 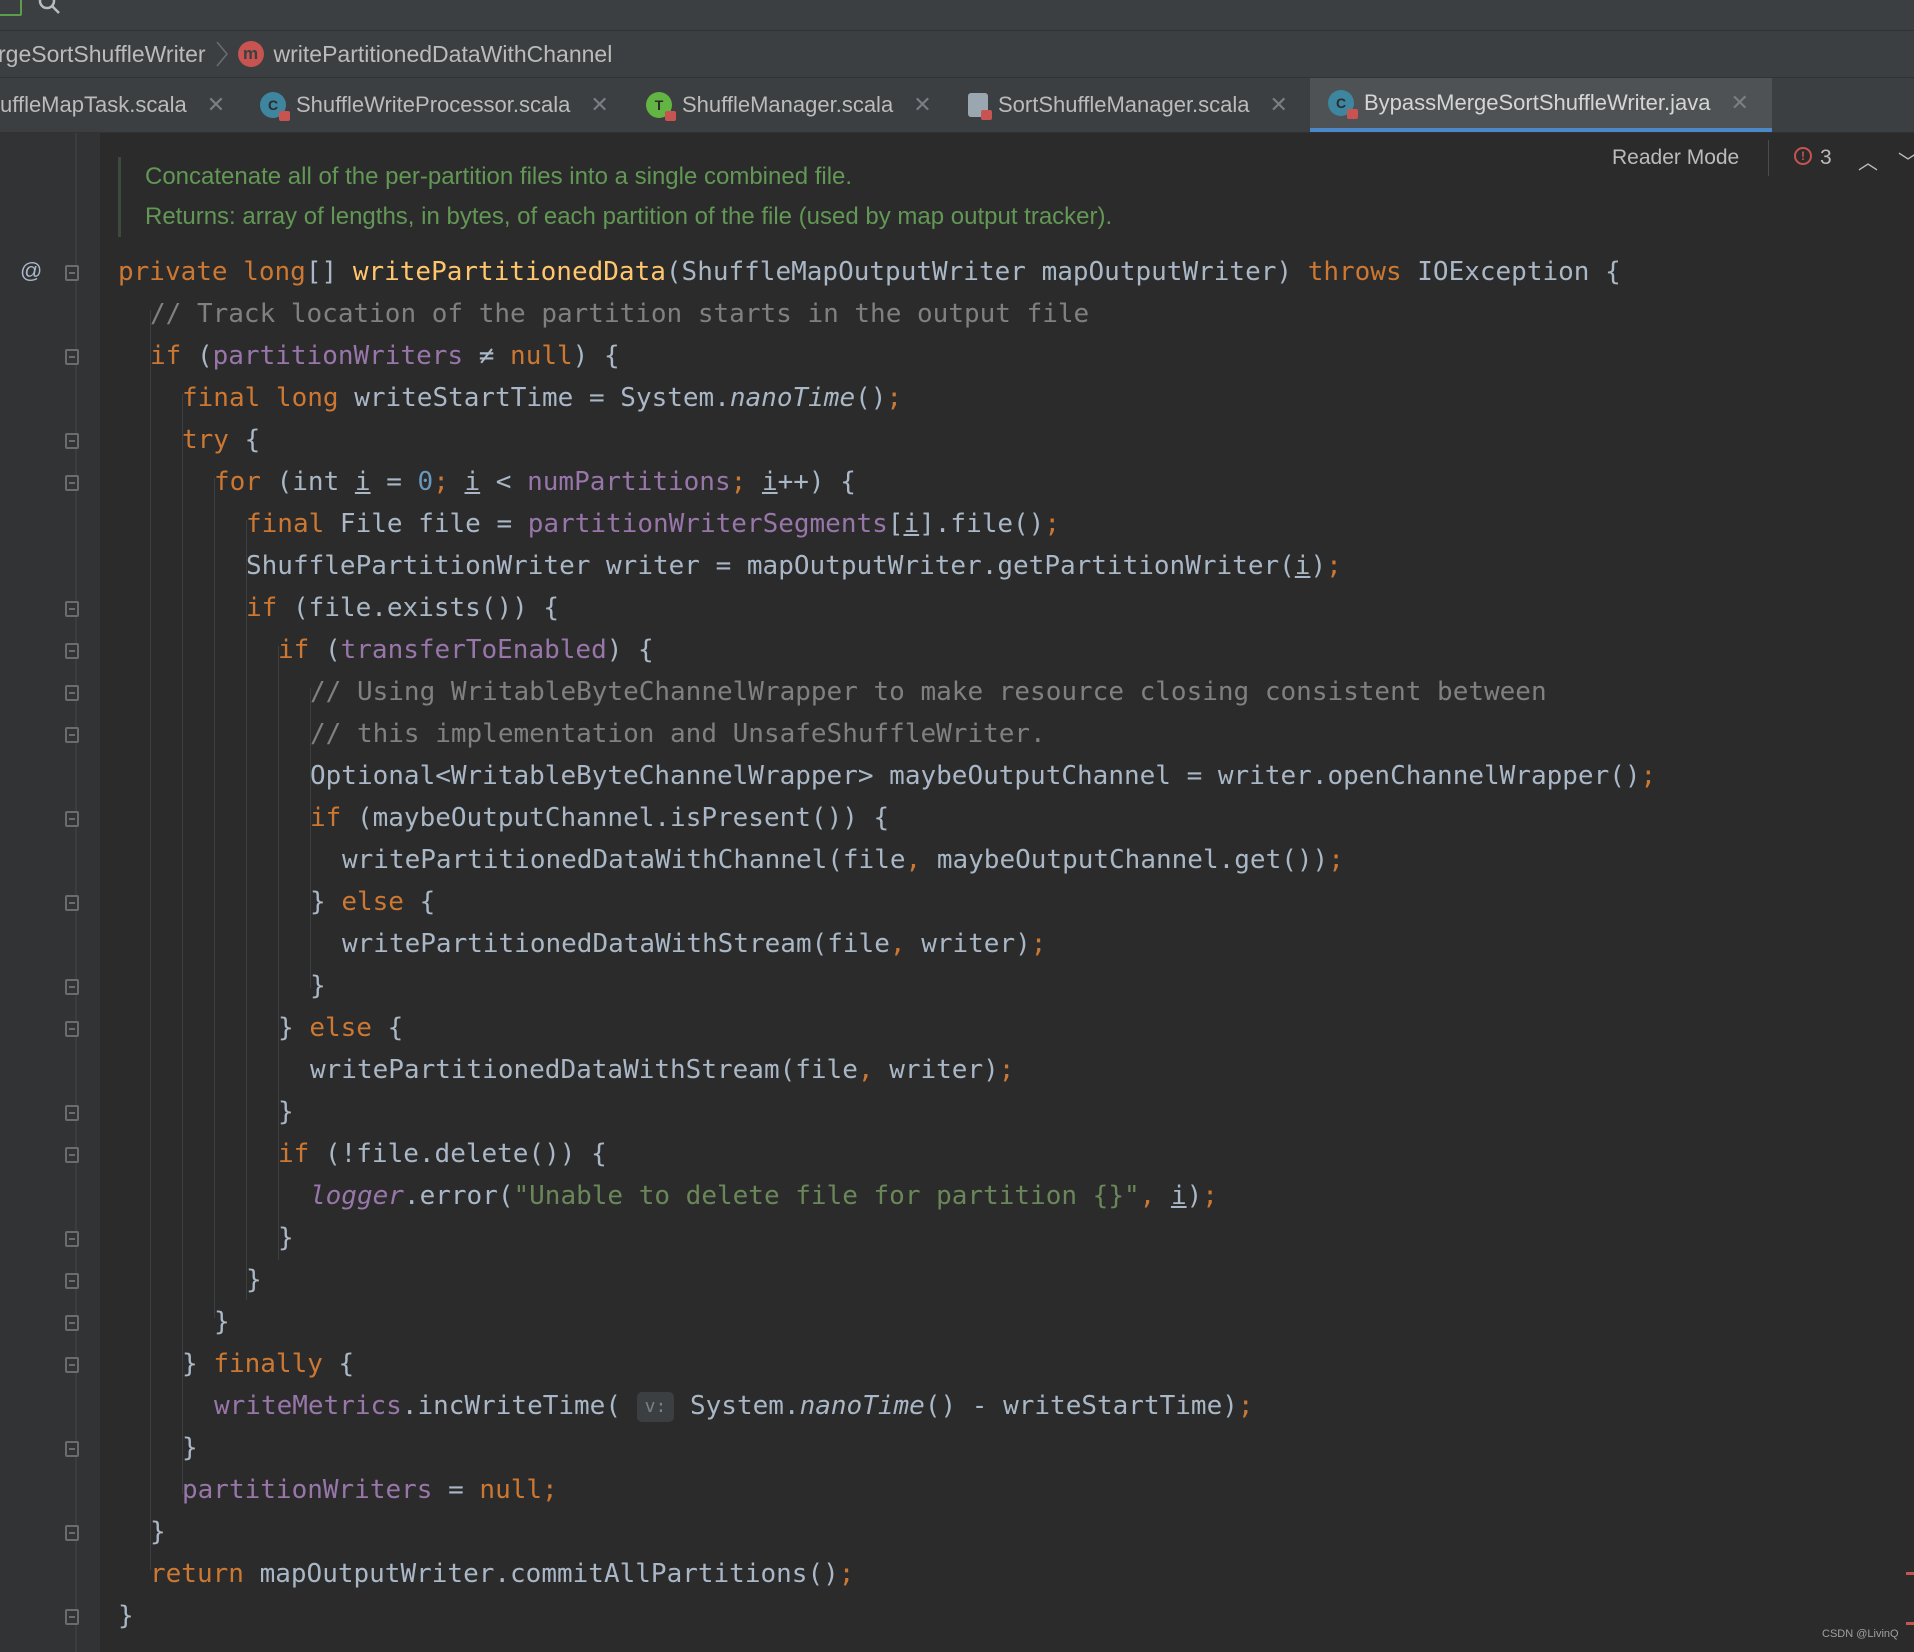 I want to click on search-icon, so click(x=49, y=7).